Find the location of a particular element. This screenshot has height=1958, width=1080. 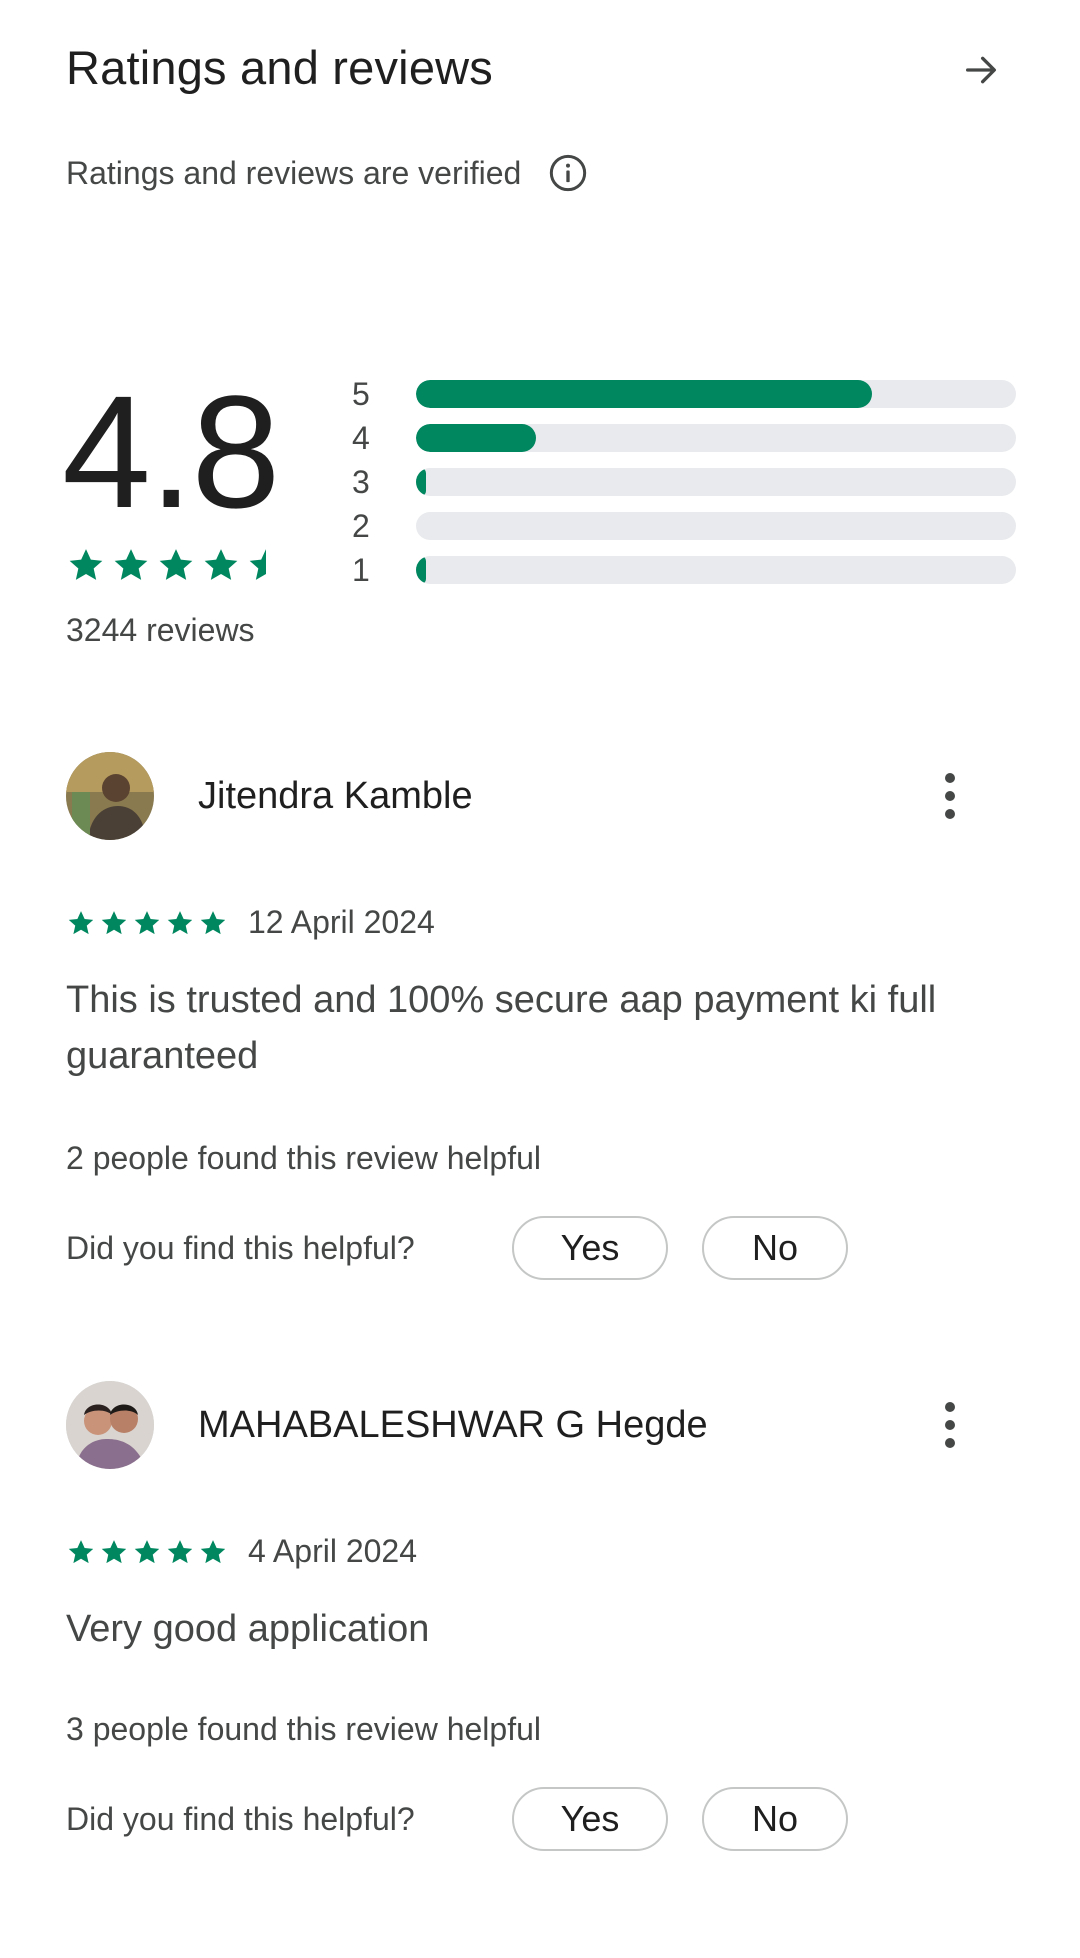

rating-bar-row: 5 is located at coordinates (685, 394).